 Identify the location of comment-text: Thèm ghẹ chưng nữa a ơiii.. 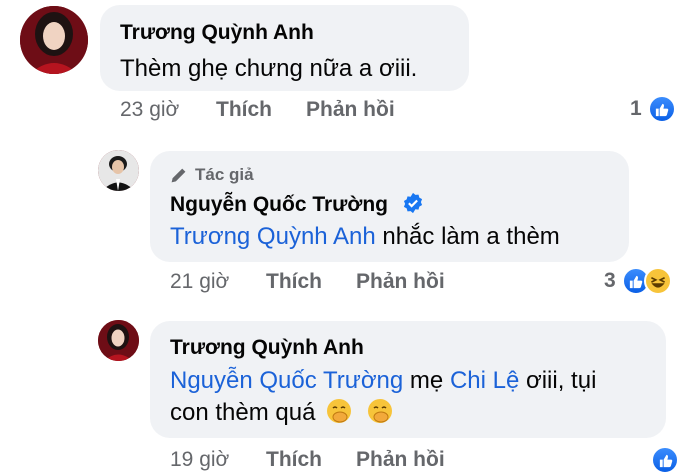
(269, 68).